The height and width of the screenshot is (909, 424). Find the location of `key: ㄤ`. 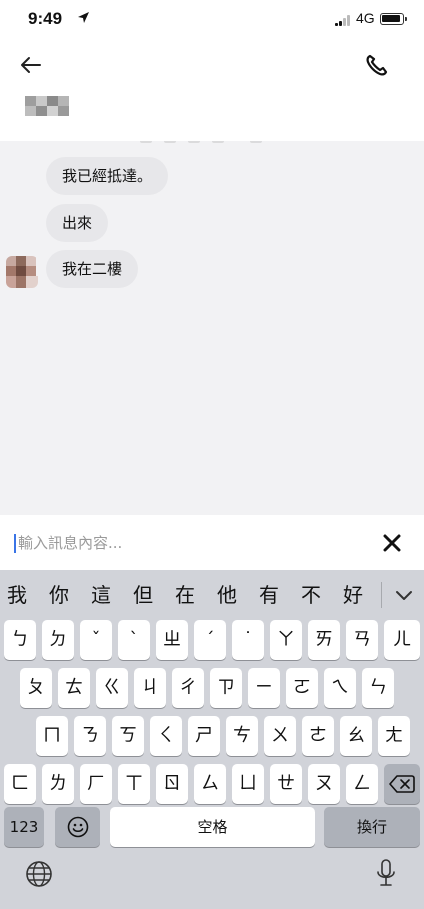

key: ㄤ is located at coordinates (394, 736).